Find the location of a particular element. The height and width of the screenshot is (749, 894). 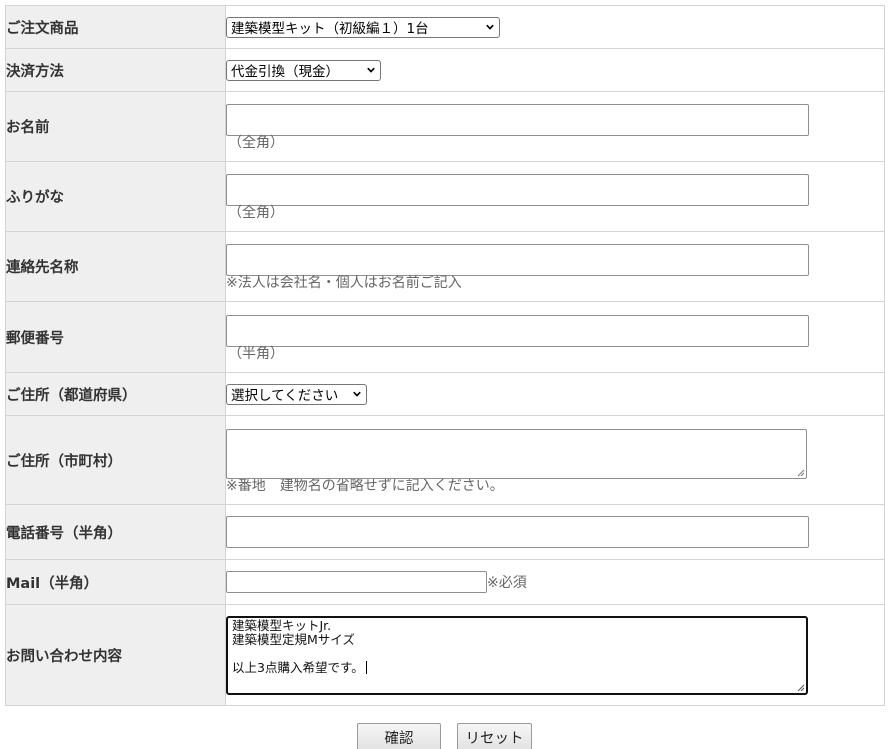

prefecture-select: 選択してください is located at coordinates (296, 394).